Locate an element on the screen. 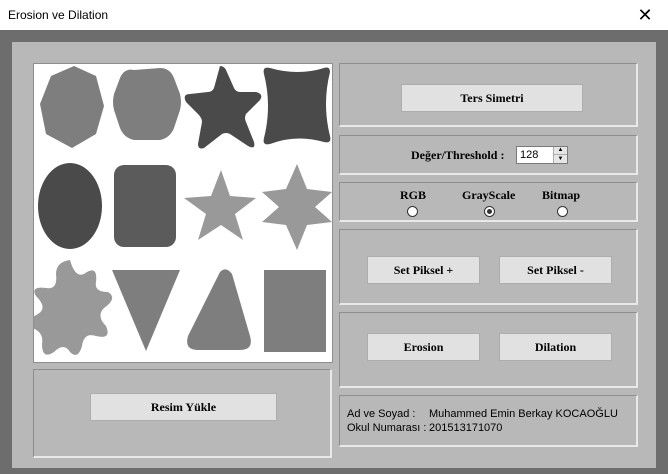 The width and height of the screenshot is (668, 474). heptagon-shape is located at coordinates (72, 107).